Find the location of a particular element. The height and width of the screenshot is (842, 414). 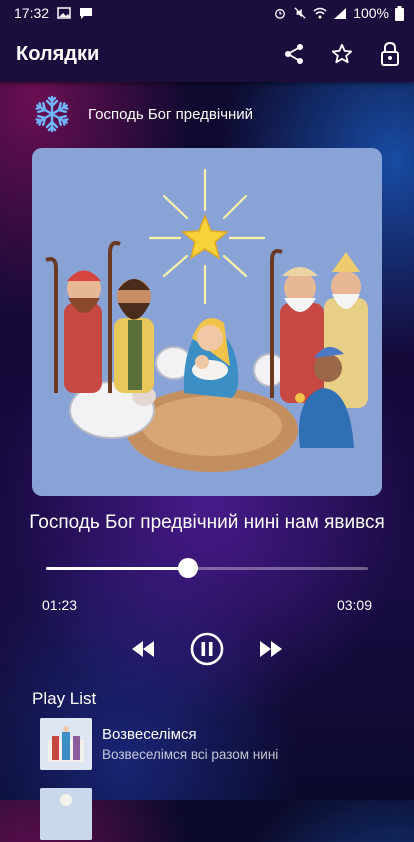

signal-icon is located at coordinates (340, 13).